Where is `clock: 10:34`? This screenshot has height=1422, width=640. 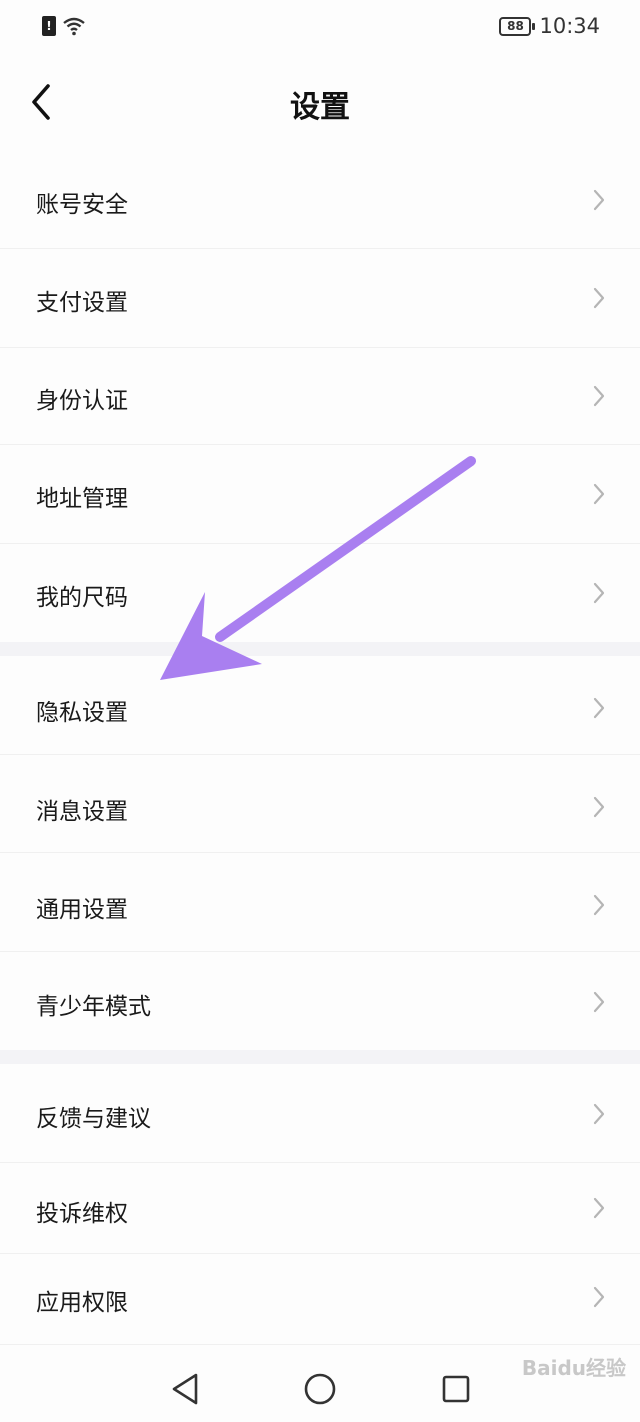 clock: 10:34 is located at coordinates (569, 26).